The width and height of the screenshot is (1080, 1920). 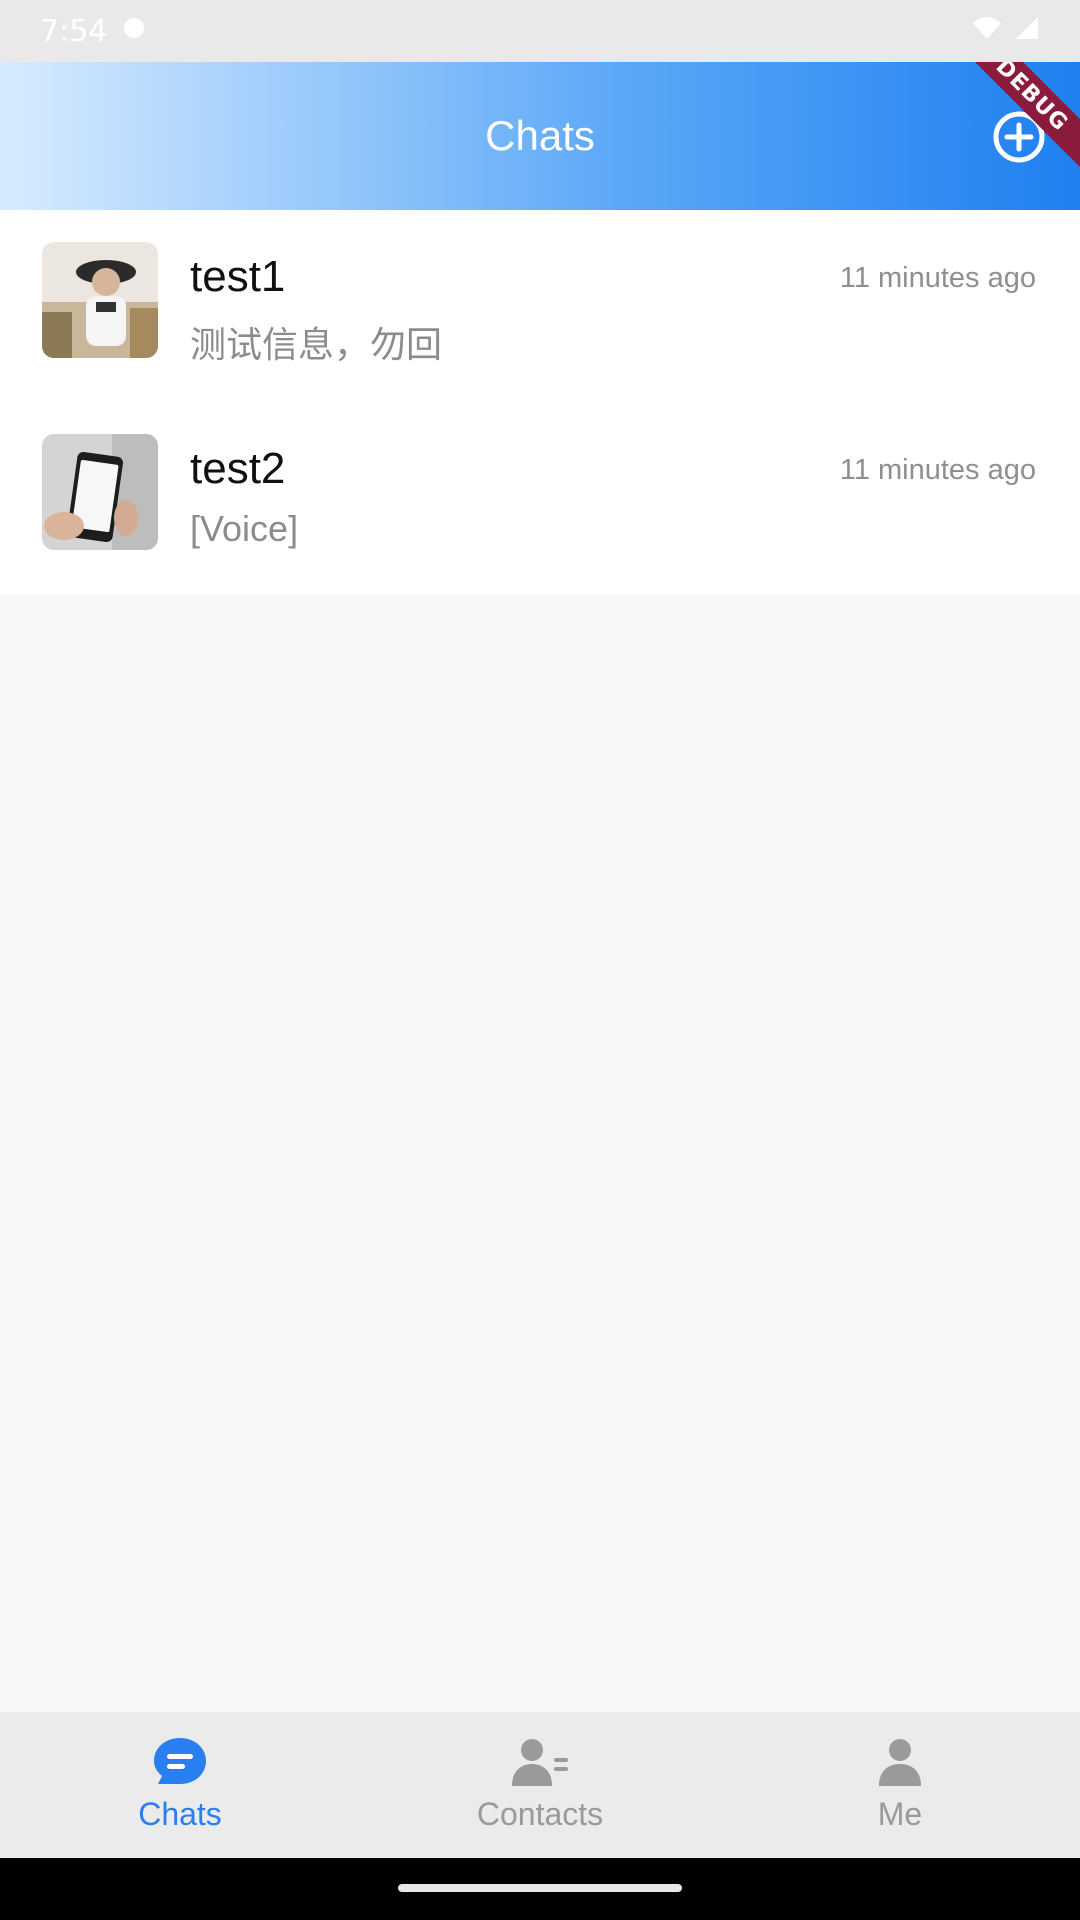 I want to click on system-nav-bar, so click(x=540, y=1889).